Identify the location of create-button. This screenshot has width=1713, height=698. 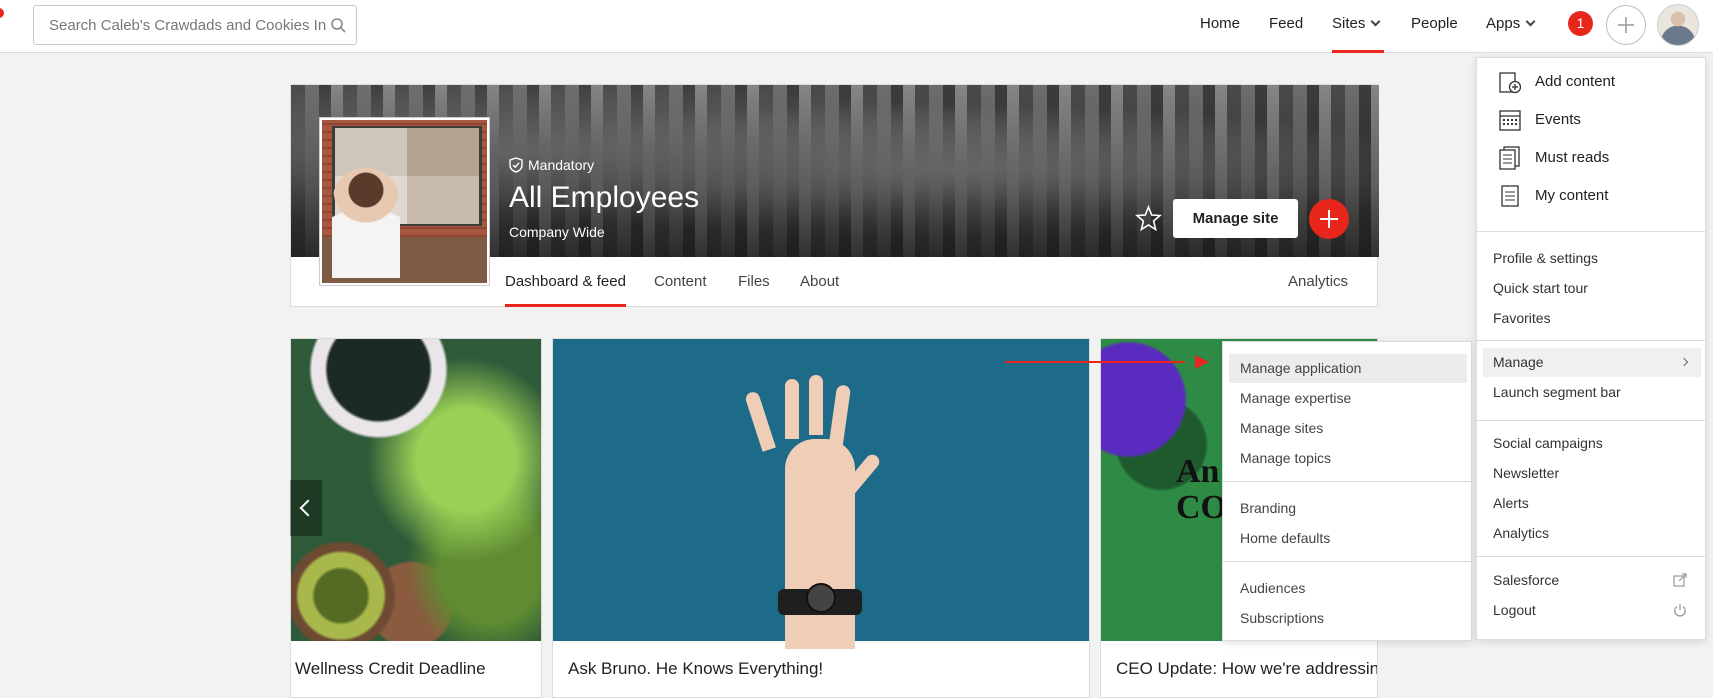
(1626, 25).